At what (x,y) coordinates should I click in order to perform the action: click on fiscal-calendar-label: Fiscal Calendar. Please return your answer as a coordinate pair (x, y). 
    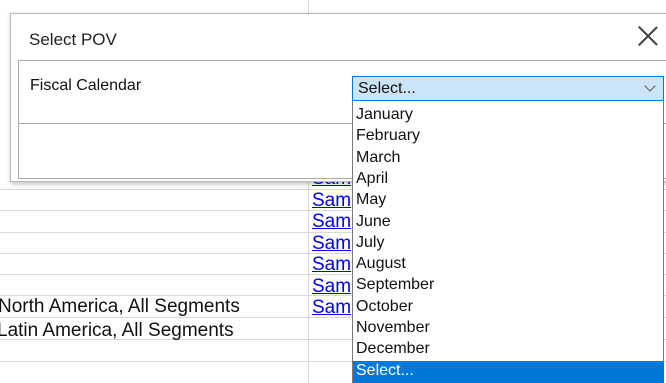
    Looking at the image, I should click on (86, 85).